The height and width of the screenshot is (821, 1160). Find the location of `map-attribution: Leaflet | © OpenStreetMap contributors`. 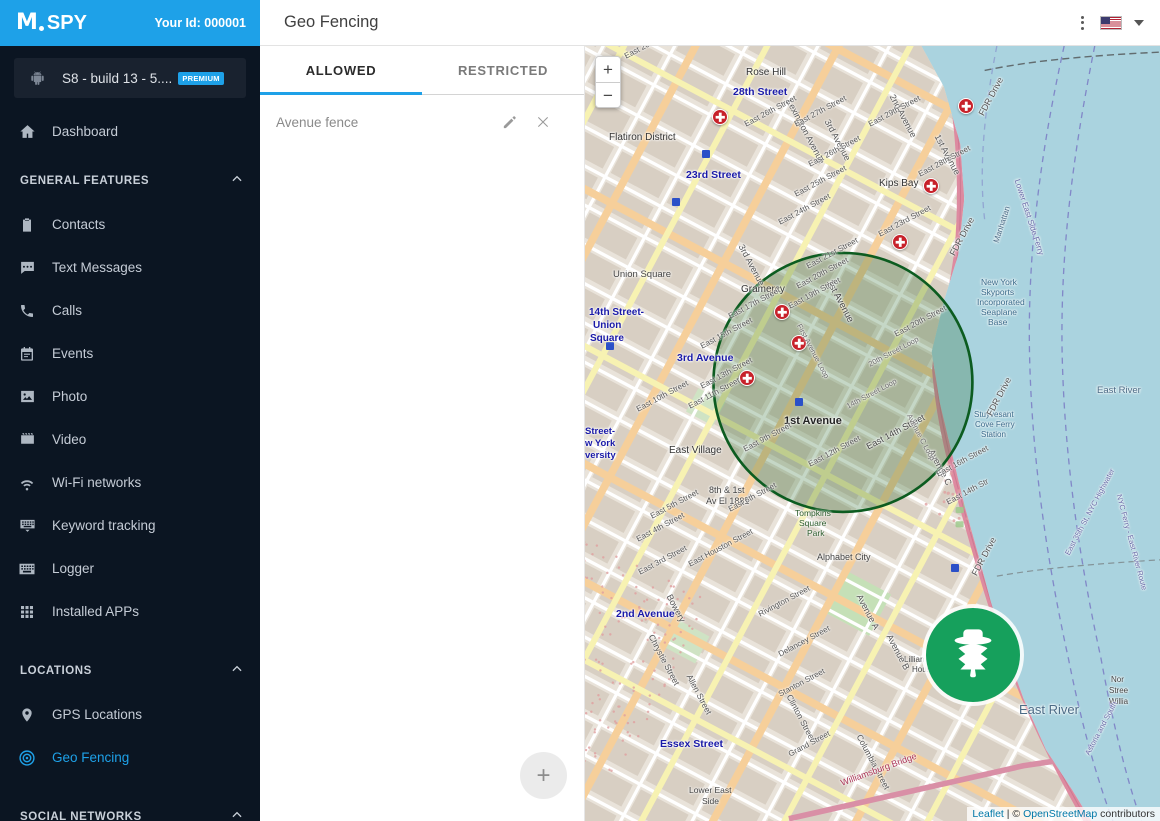

map-attribution: Leaflet | © OpenStreetMap contributors is located at coordinates (1063, 814).